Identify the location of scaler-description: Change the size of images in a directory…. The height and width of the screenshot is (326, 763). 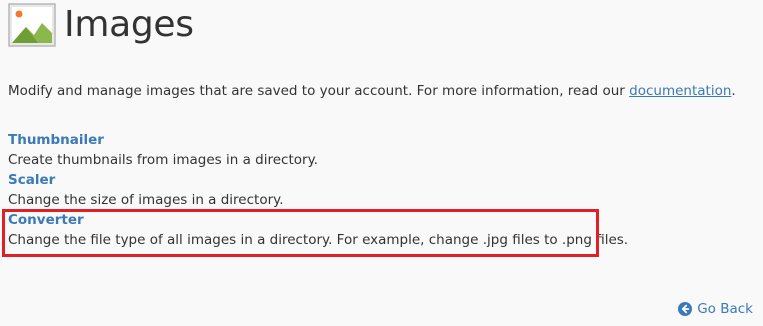
(146, 200).